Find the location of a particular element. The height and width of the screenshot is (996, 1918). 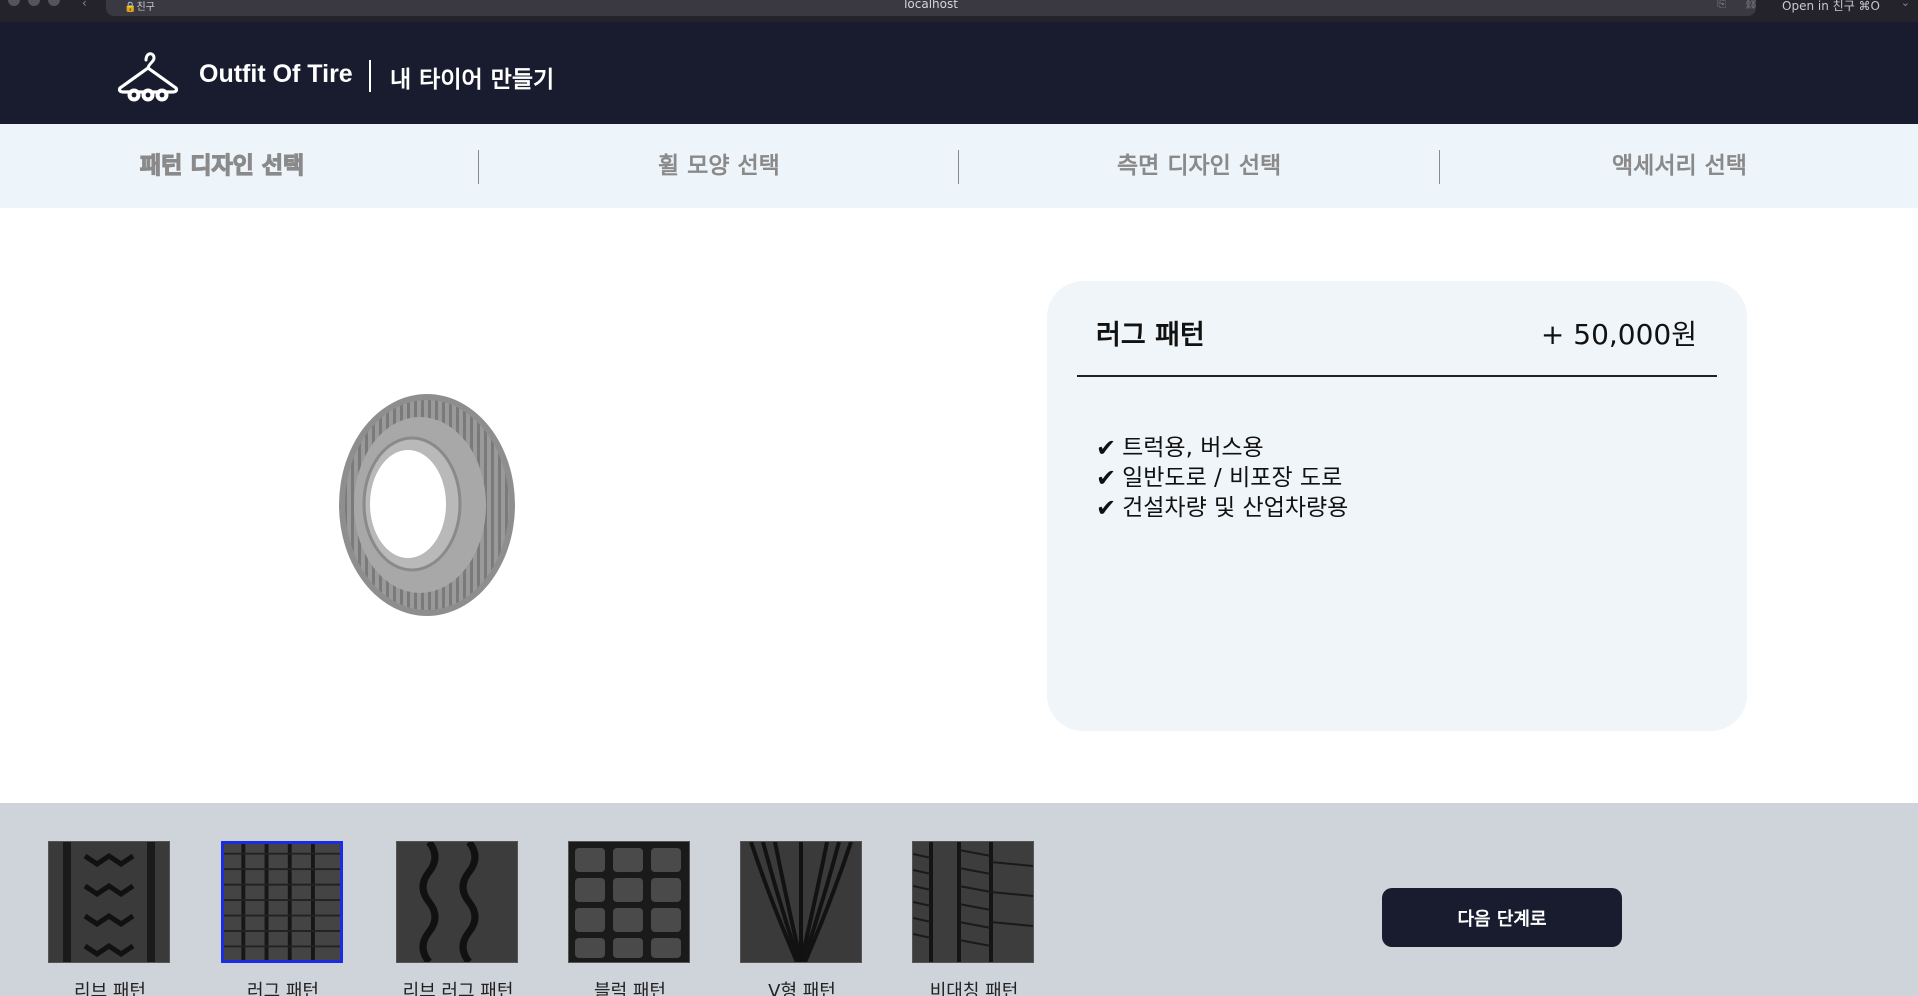

feature-list: ✔ 트럭용, 버스용 ✔ 일반도로 / 비포장 도로 ✔ 건설차량 및 산업차량용 is located at coordinates (1222, 478).